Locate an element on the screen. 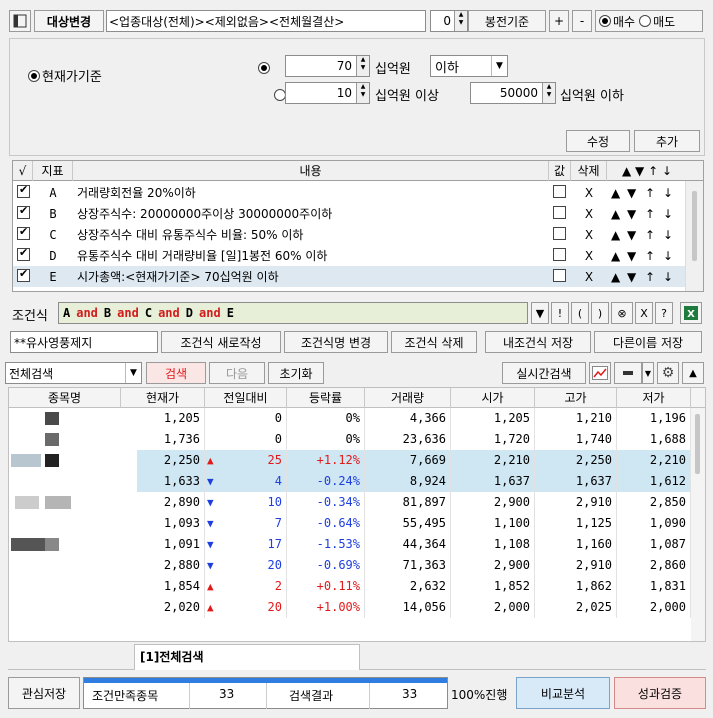 Image resolution: width=713 pixels, height=718 pixels. tab-all-search: [1]전체검색 is located at coordinates (247, 657).